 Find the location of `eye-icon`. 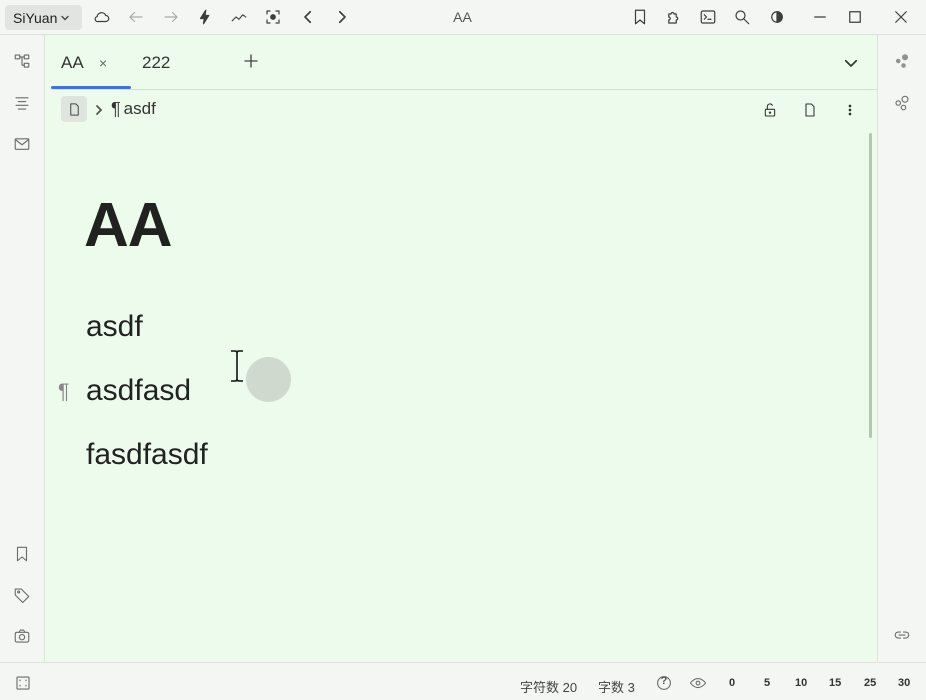

eye-icon is located at coordinates (698, 683).